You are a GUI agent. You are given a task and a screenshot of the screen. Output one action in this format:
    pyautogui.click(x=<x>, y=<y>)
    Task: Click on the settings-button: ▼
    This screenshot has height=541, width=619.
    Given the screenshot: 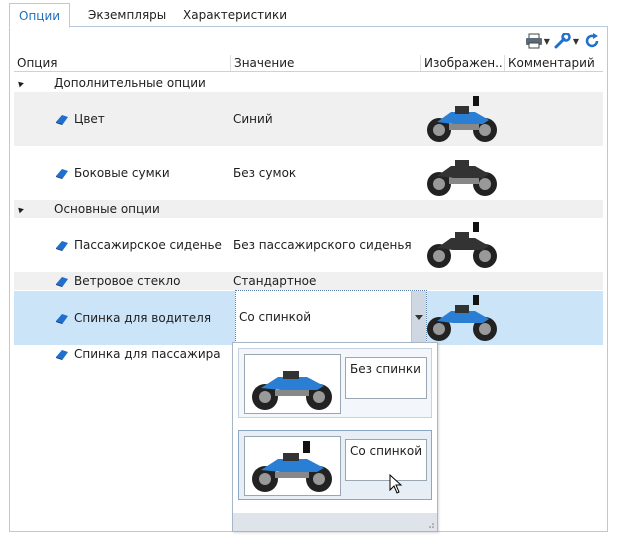 What is the action you would take?
    pyautogui.click(x=566, y=41)
    